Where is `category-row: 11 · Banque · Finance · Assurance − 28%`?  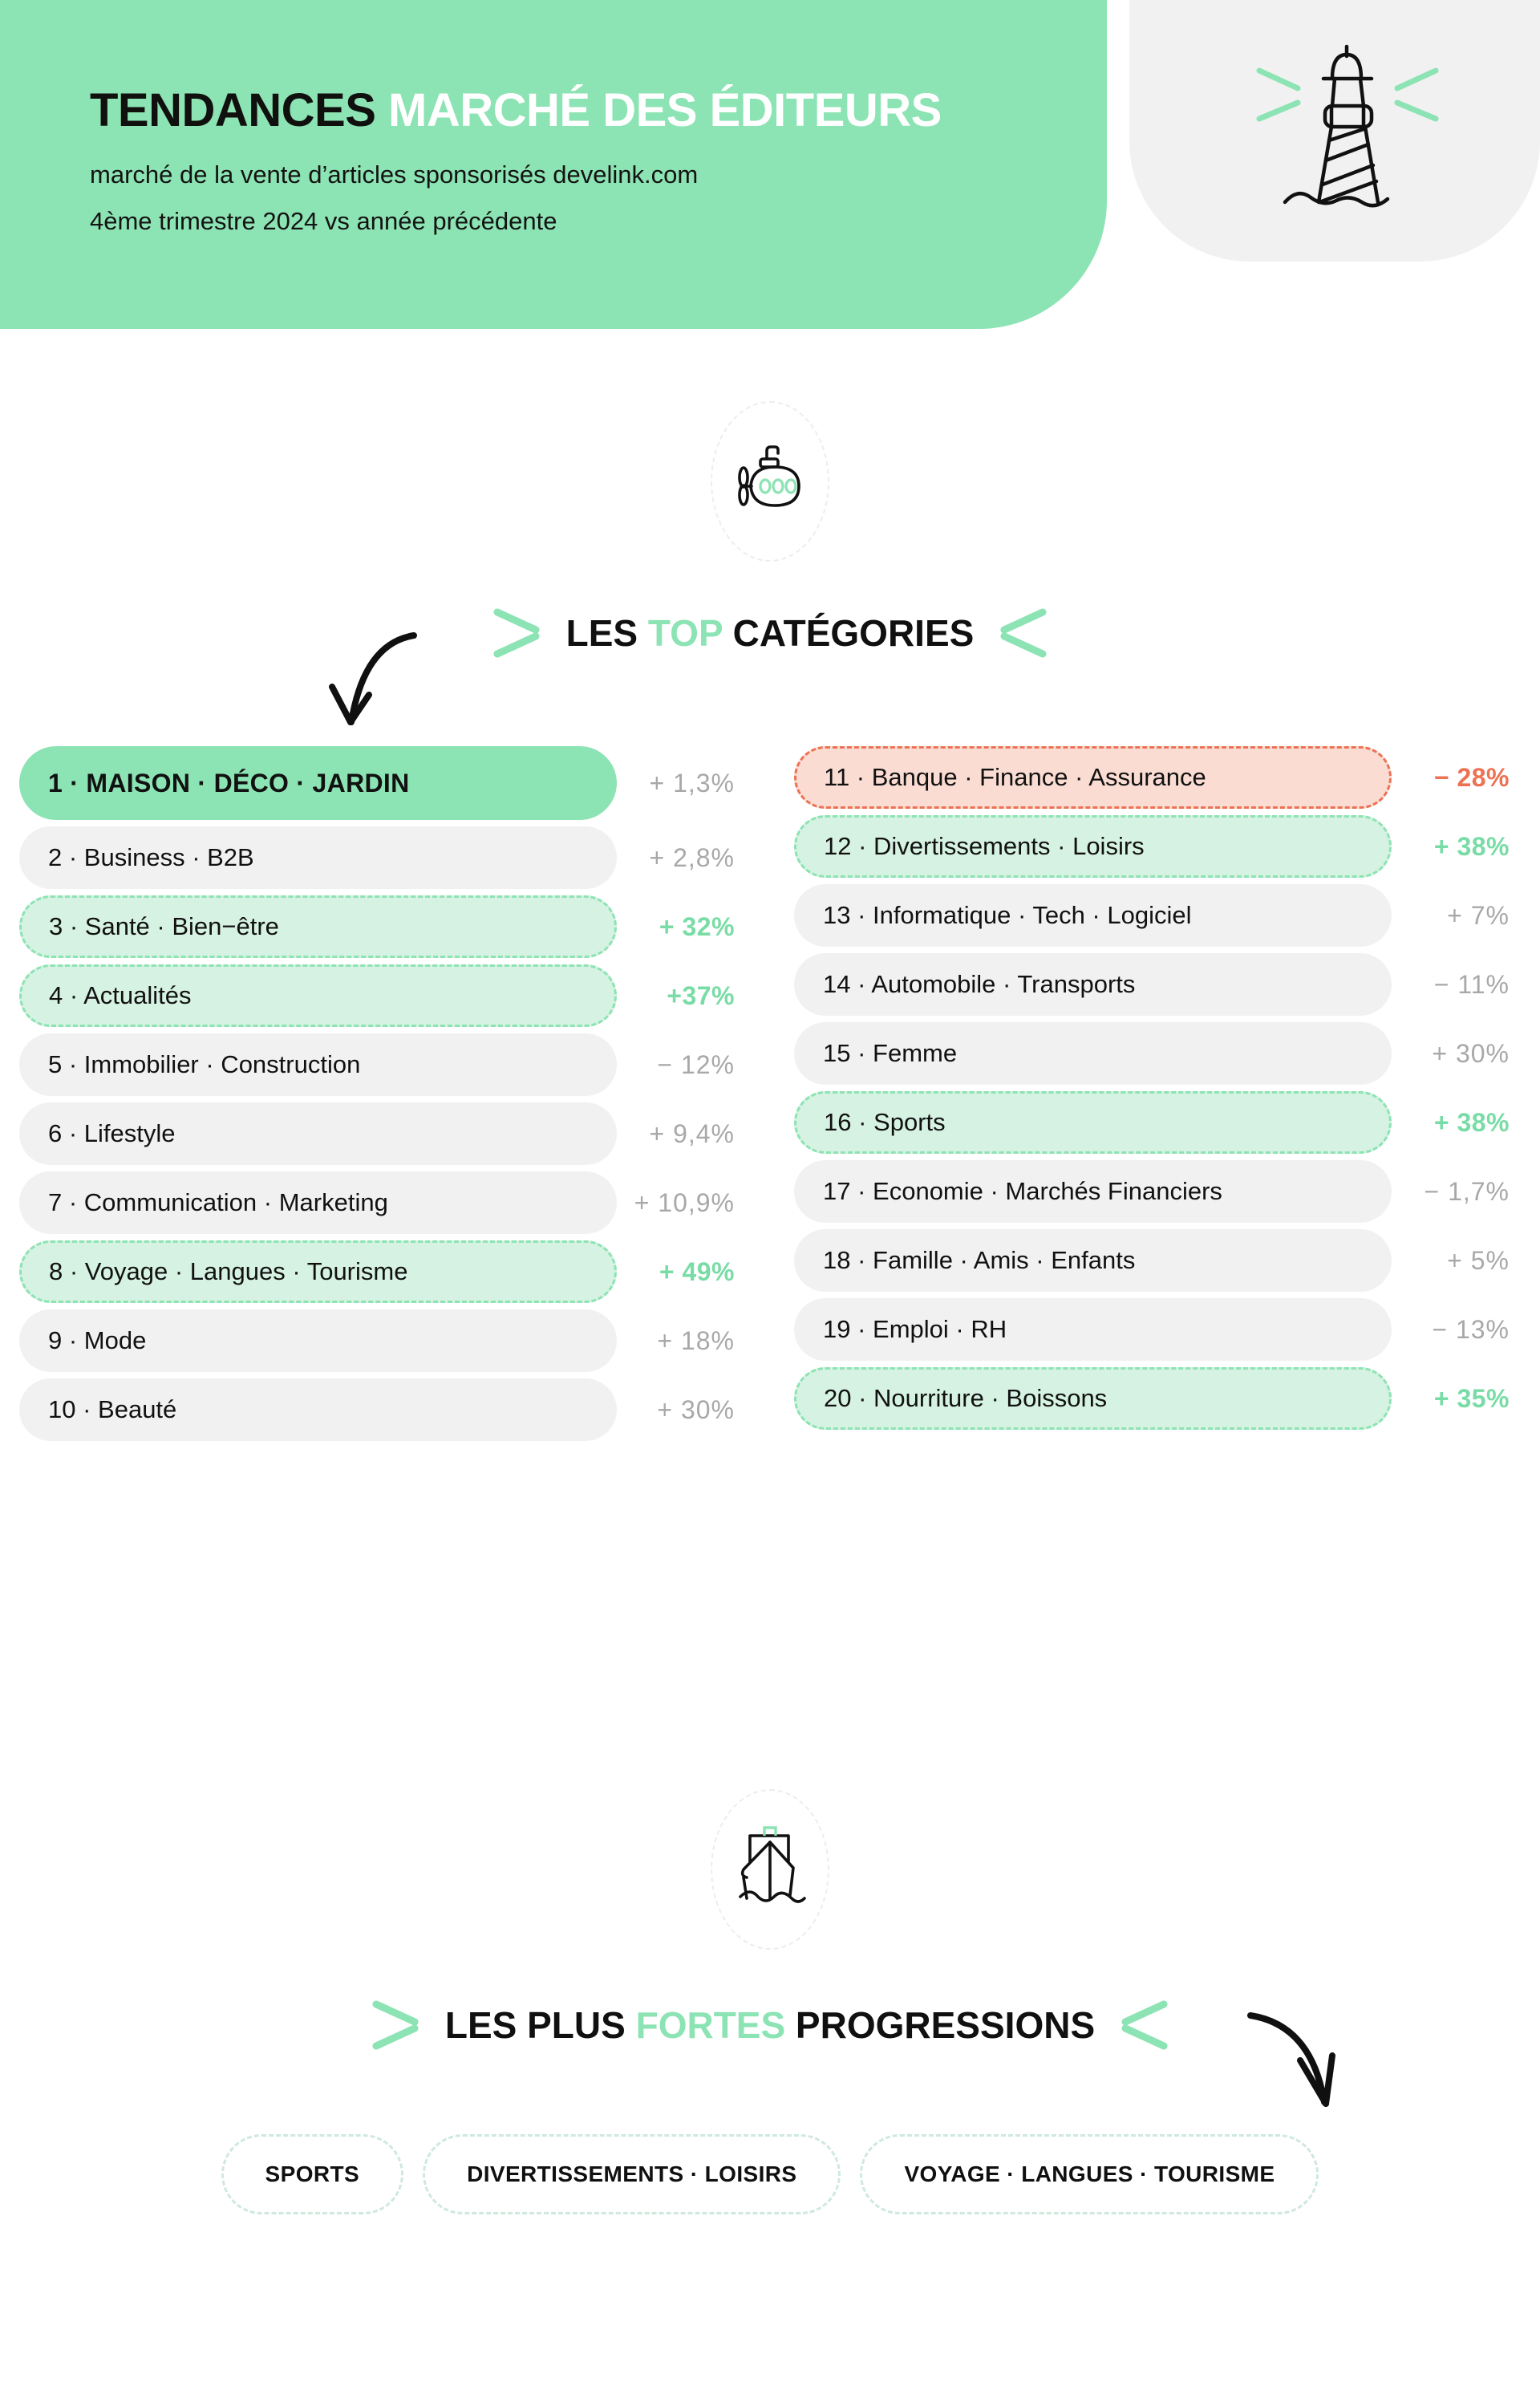
category-row: 11 · Banque · Finance · Assurance − 28% is located at coordinates (1155, 778).